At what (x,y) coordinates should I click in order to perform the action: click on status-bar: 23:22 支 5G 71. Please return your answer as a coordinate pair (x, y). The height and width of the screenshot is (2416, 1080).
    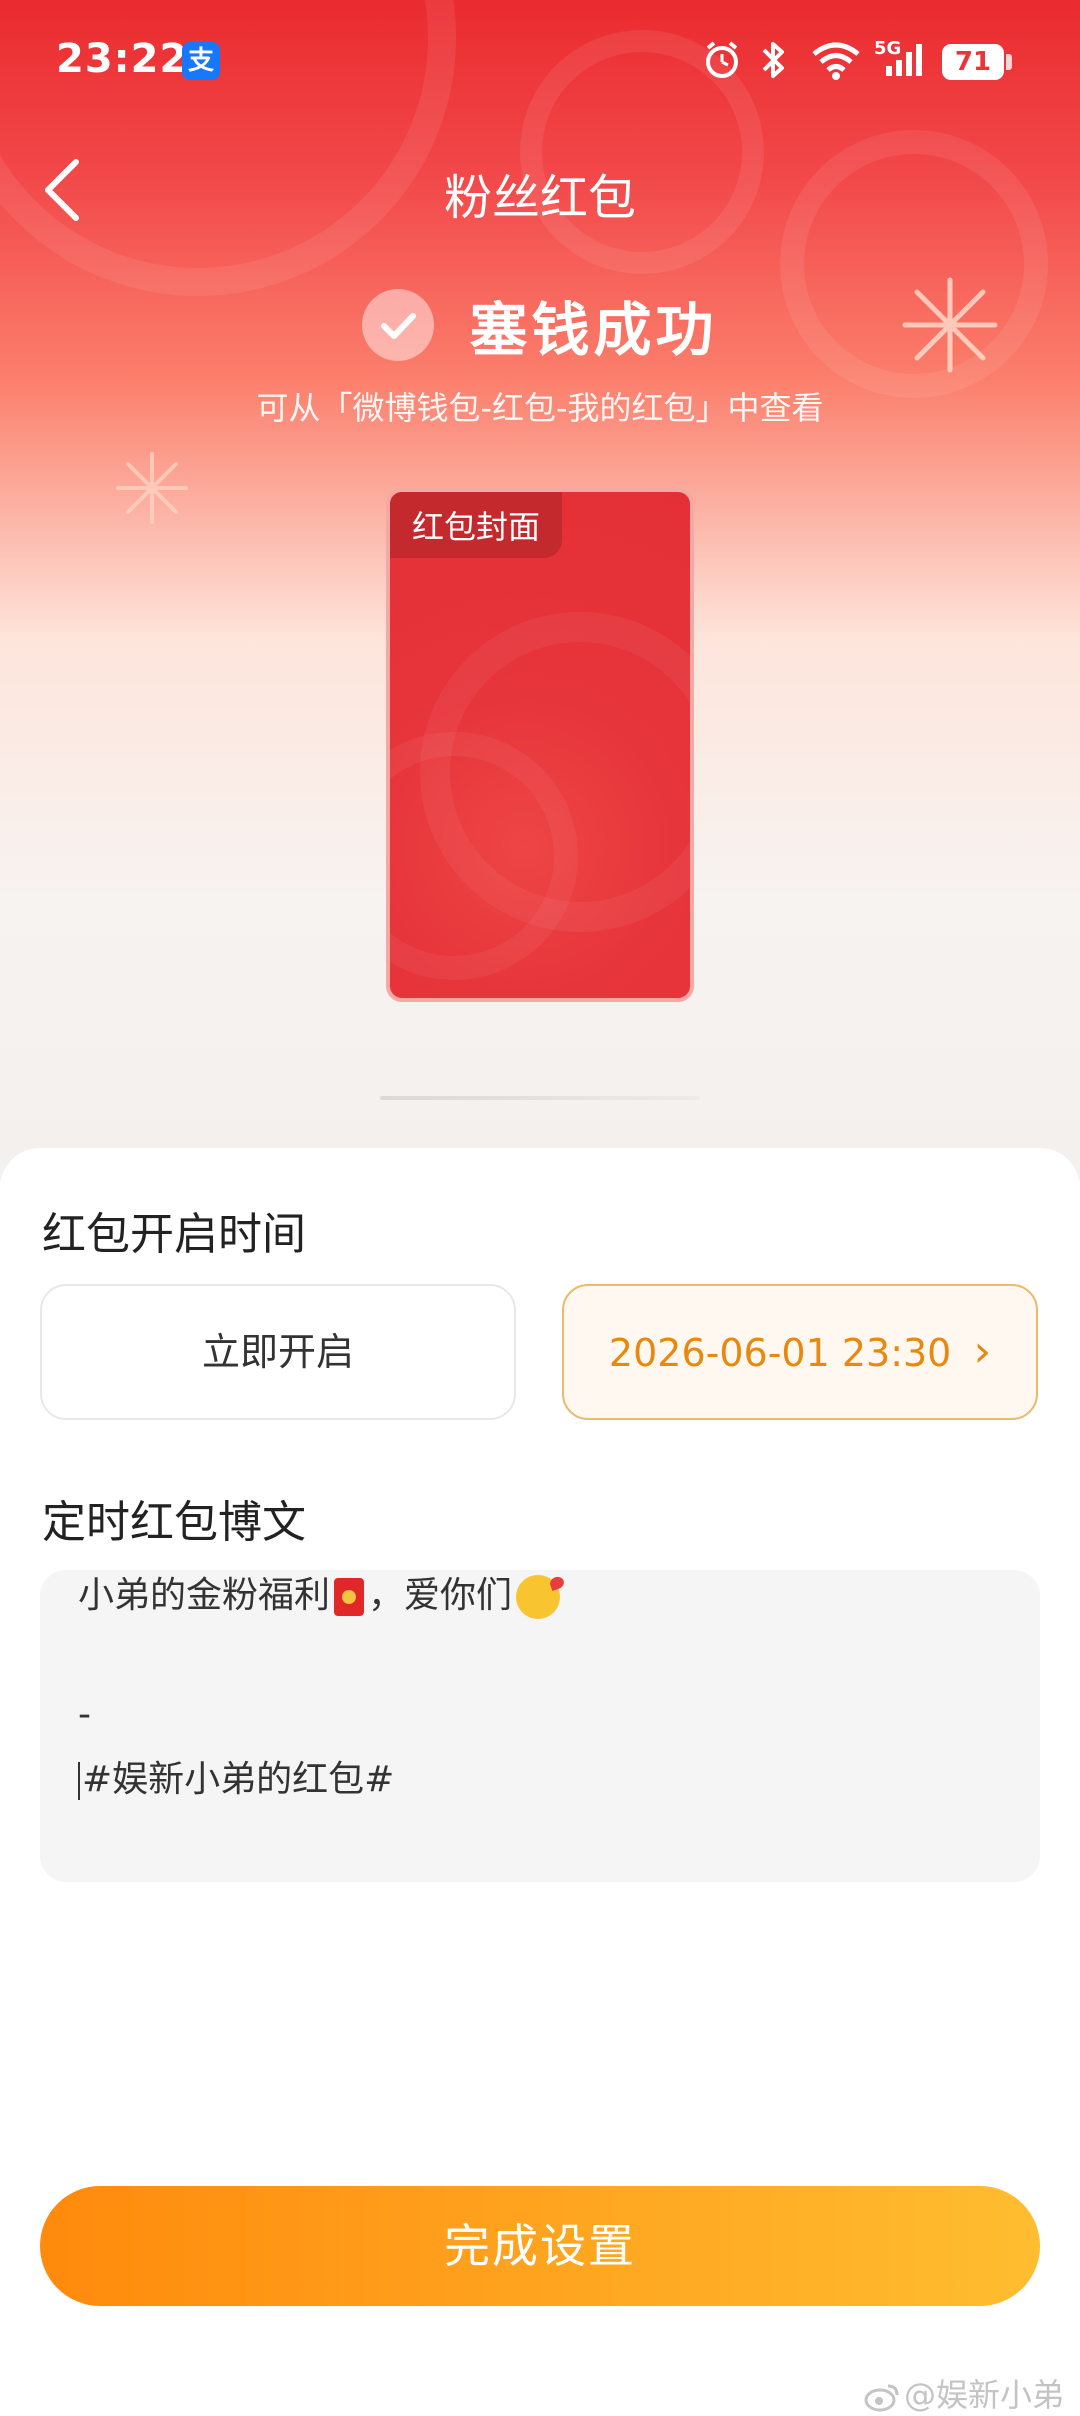
    Looking at the image, I should click on (540, 60).